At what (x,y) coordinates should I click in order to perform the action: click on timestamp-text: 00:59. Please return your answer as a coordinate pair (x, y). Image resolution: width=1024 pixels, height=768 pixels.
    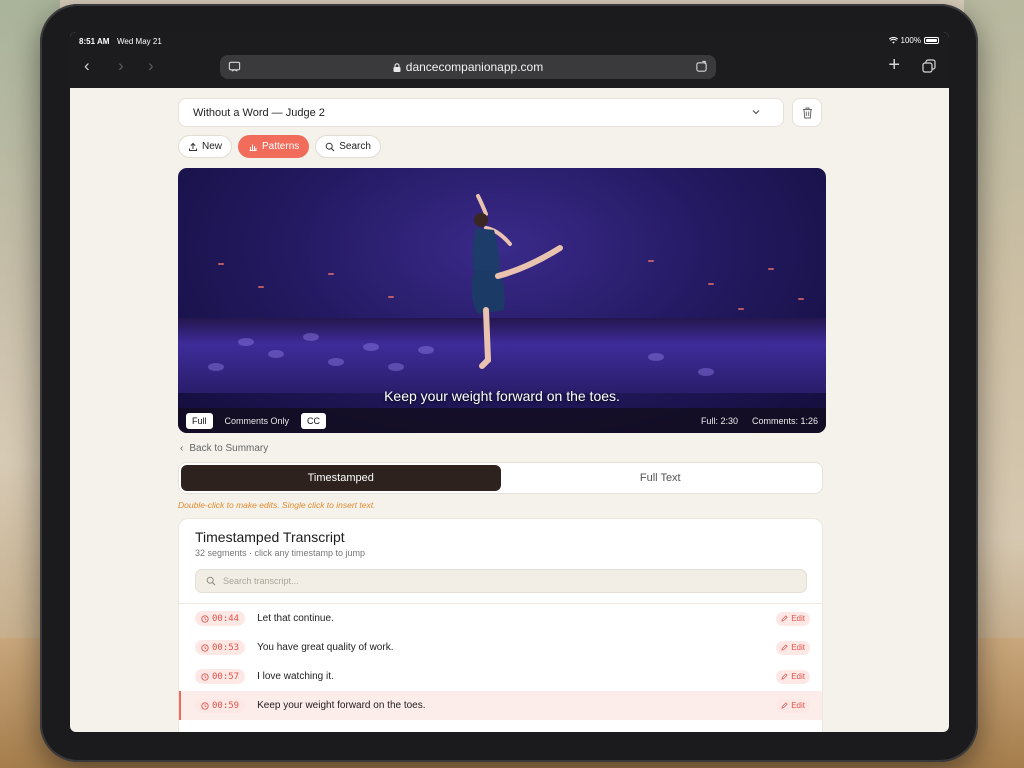
    Looking at the image, I should click on (226, 705).